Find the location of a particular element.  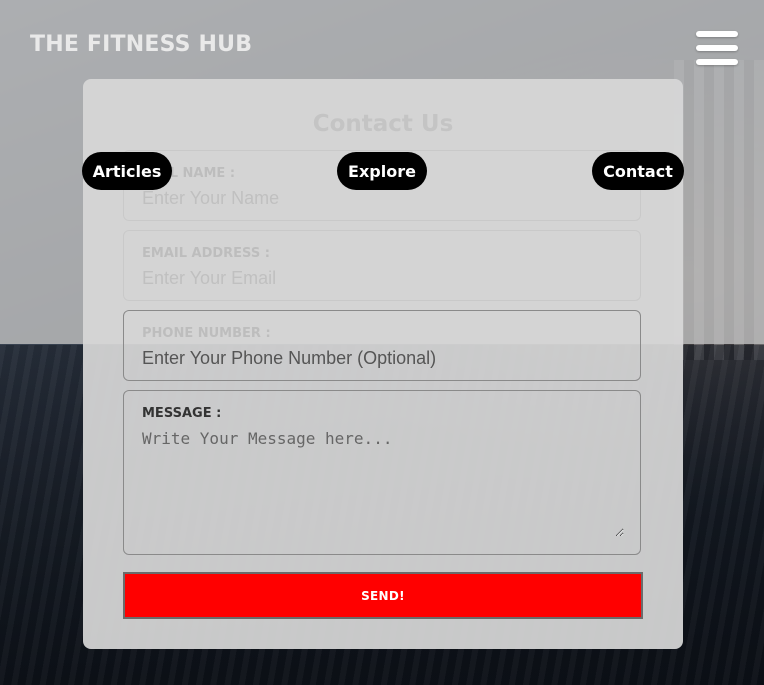

nav-articles-link: Articles is located at coordinates (127, 171).